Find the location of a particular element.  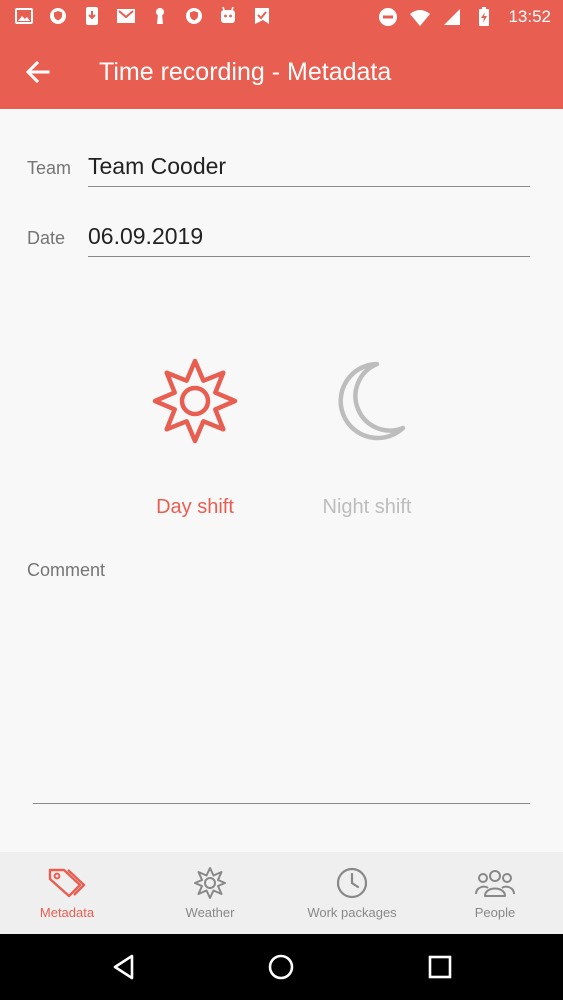

nav-label-work-packages: Work packages is located at coordinates (352, 912).